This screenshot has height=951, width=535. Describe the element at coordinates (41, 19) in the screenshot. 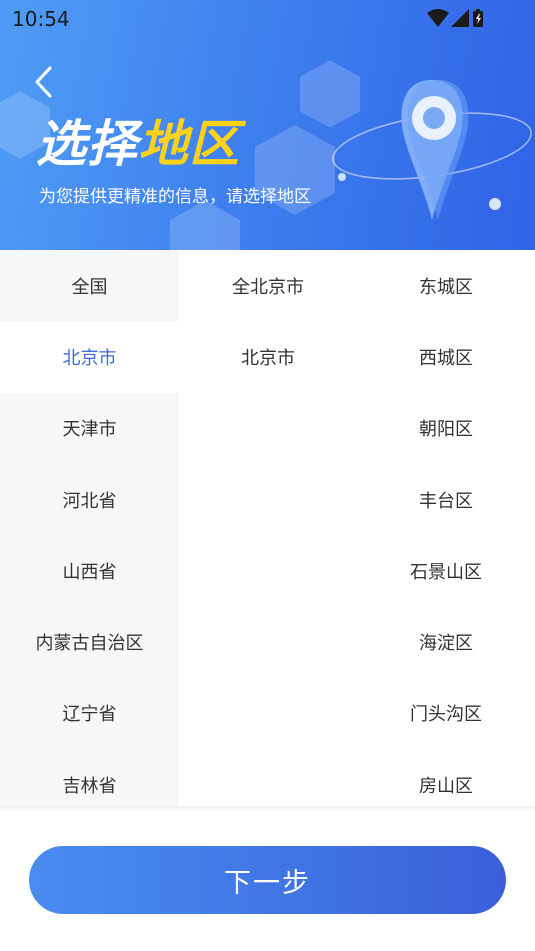

I see `status-time: 10:54` at that location.